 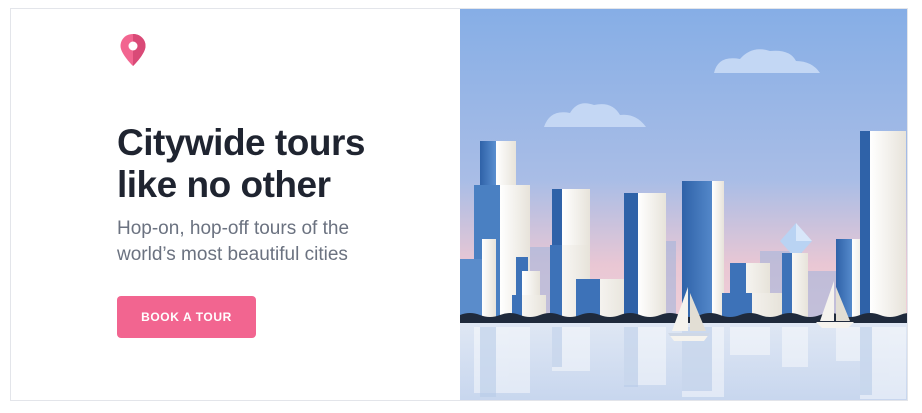 What do you see at coordinates (133, 50) in the screenshot?
I see `map-pin-icon` at bounding box center [133, 50].